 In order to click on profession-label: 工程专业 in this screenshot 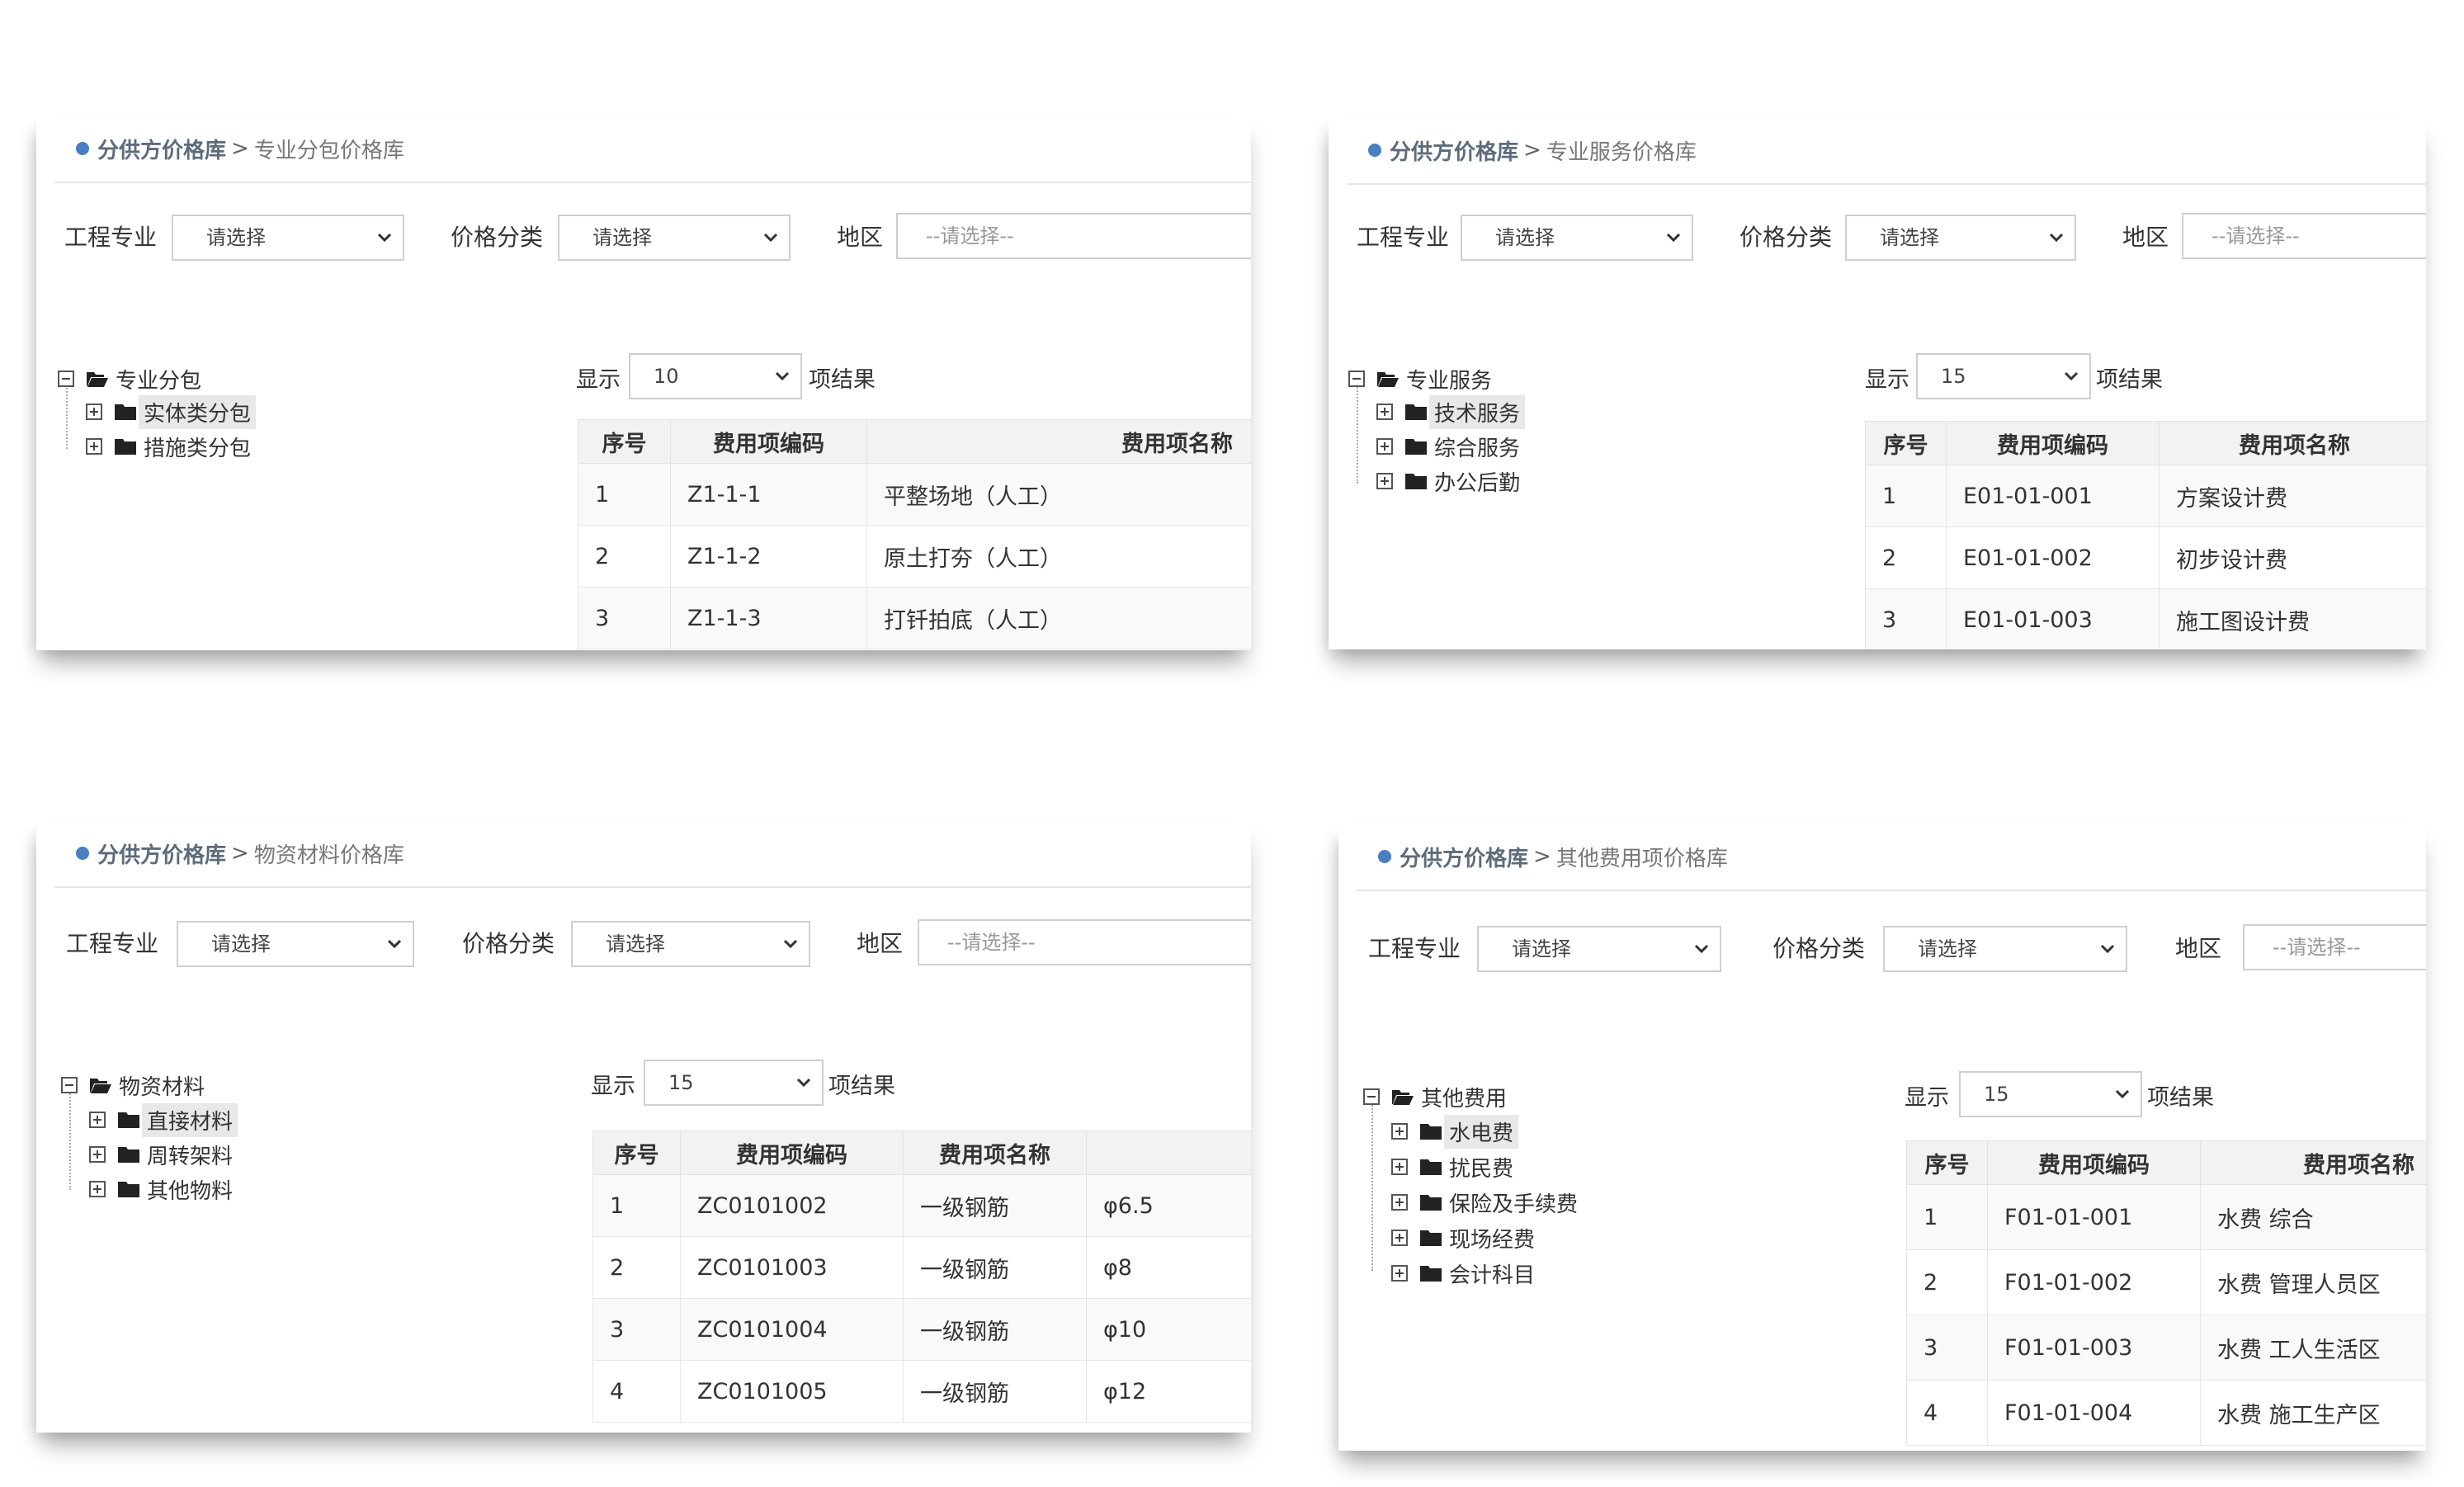, I will do `click(1403, 237)`.